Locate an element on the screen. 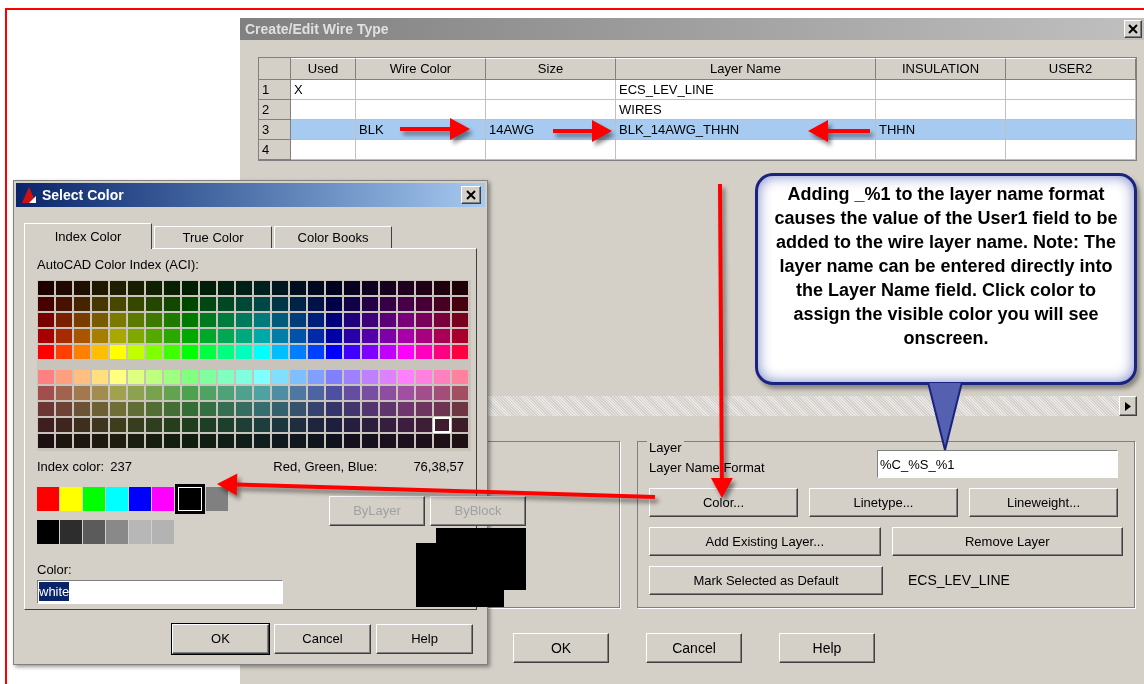 Image resolution: width=1144 pixels, height=684 pixels. group-legend: Layer is located at coordinates (665, 448).